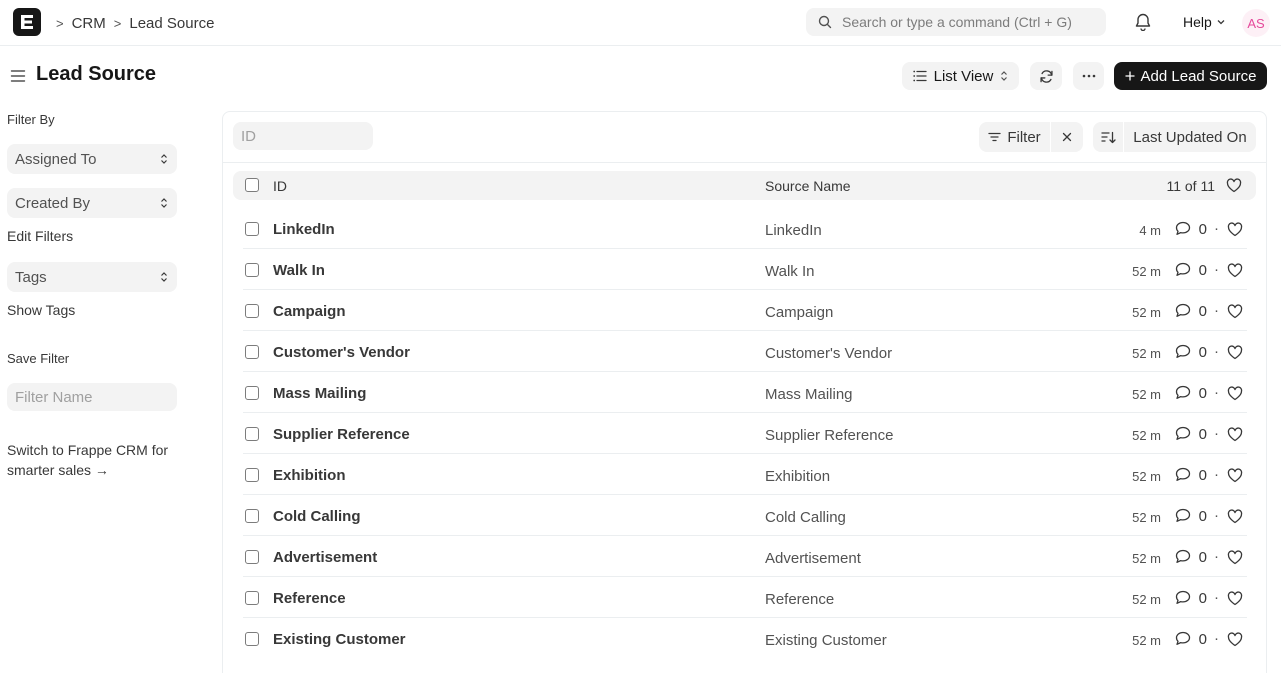 This screenshot has width=1281, height=673. I want to click on created-by-label: Created By, so click(53, 203).